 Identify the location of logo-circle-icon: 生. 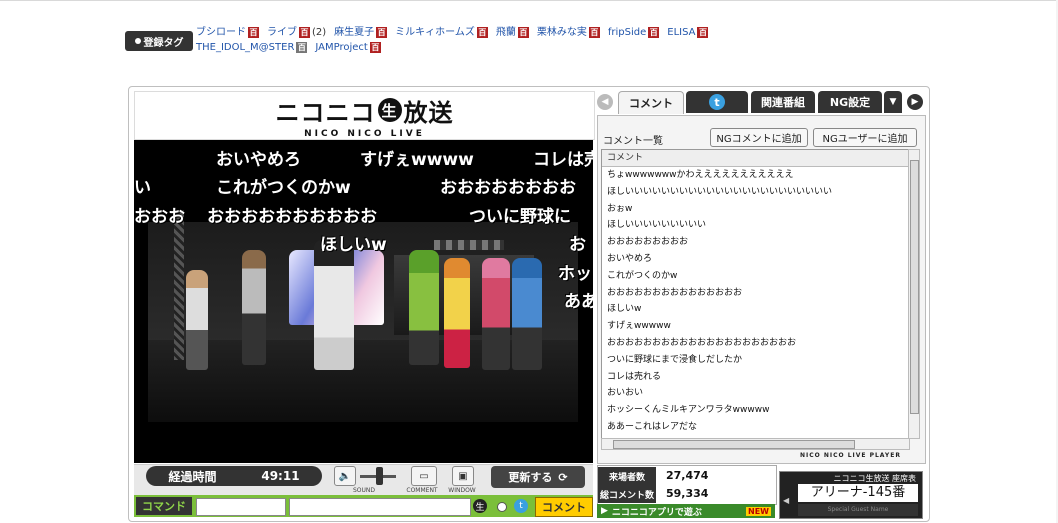
(389, 110).